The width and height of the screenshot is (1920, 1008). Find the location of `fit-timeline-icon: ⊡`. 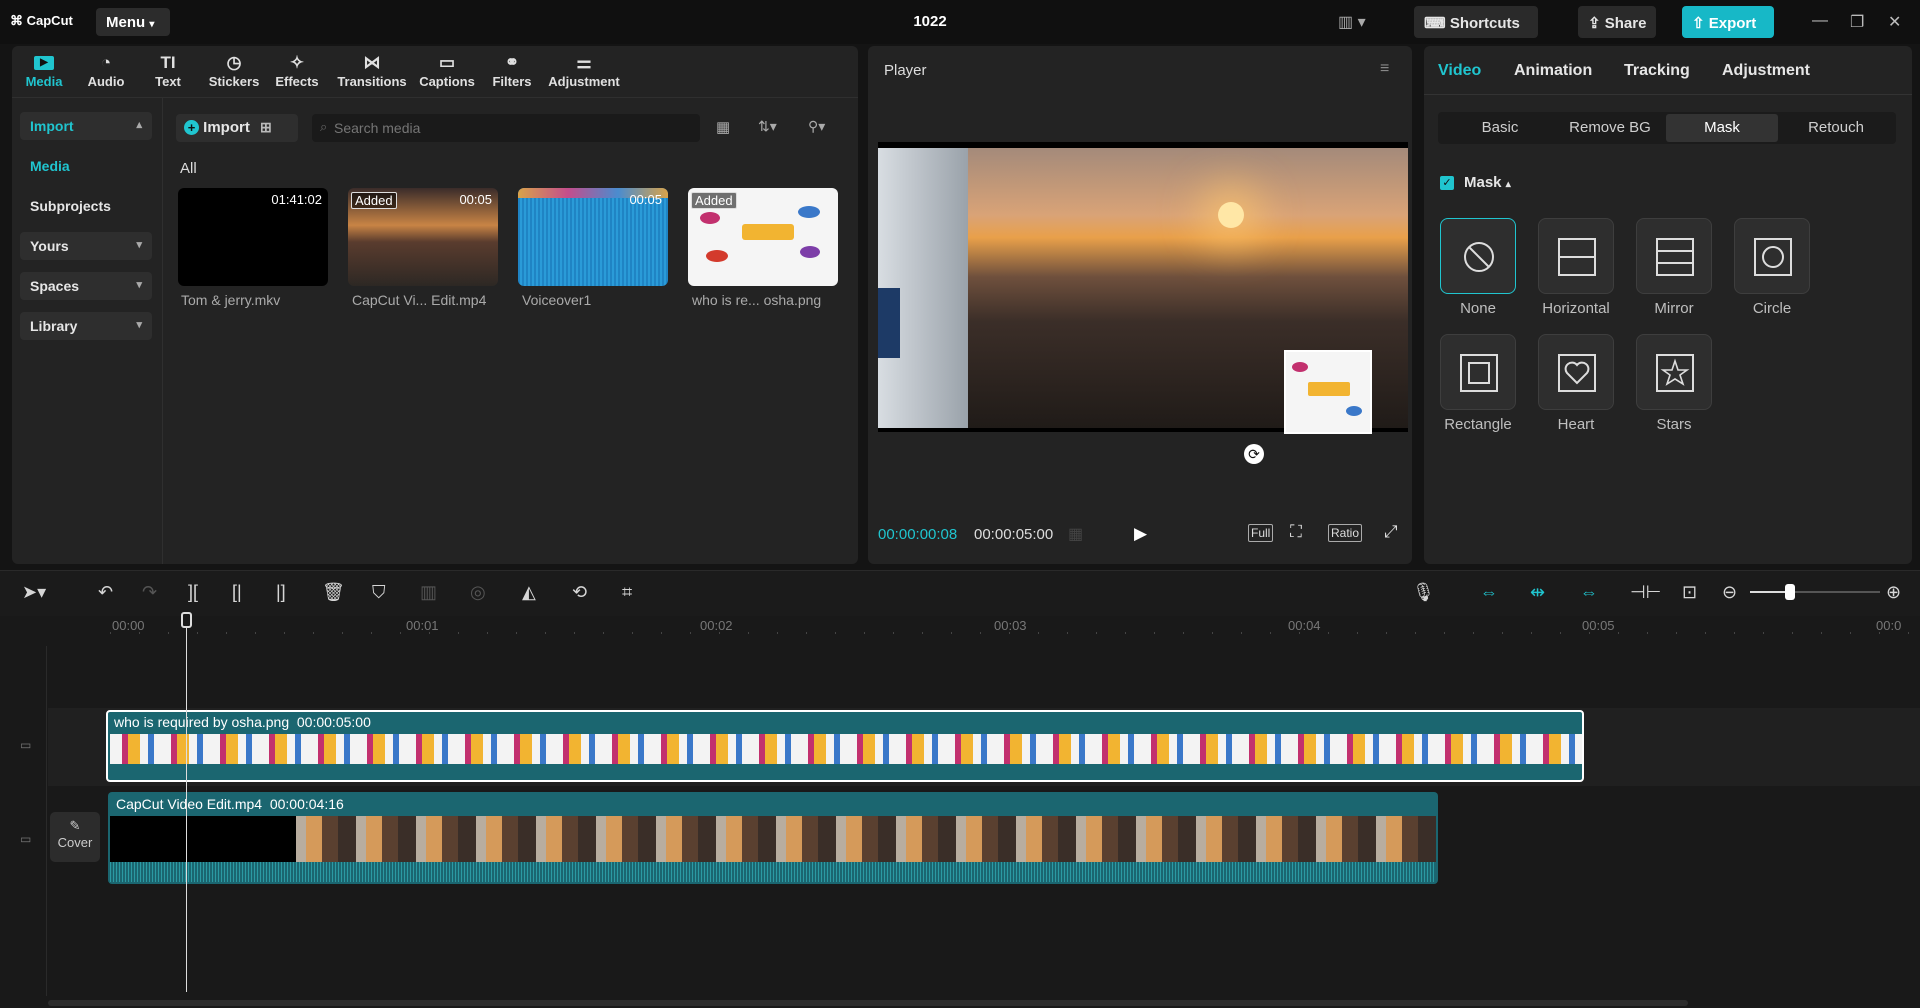

fit-timeline-icon: ⊡ is located at coordinates (1689, 592).